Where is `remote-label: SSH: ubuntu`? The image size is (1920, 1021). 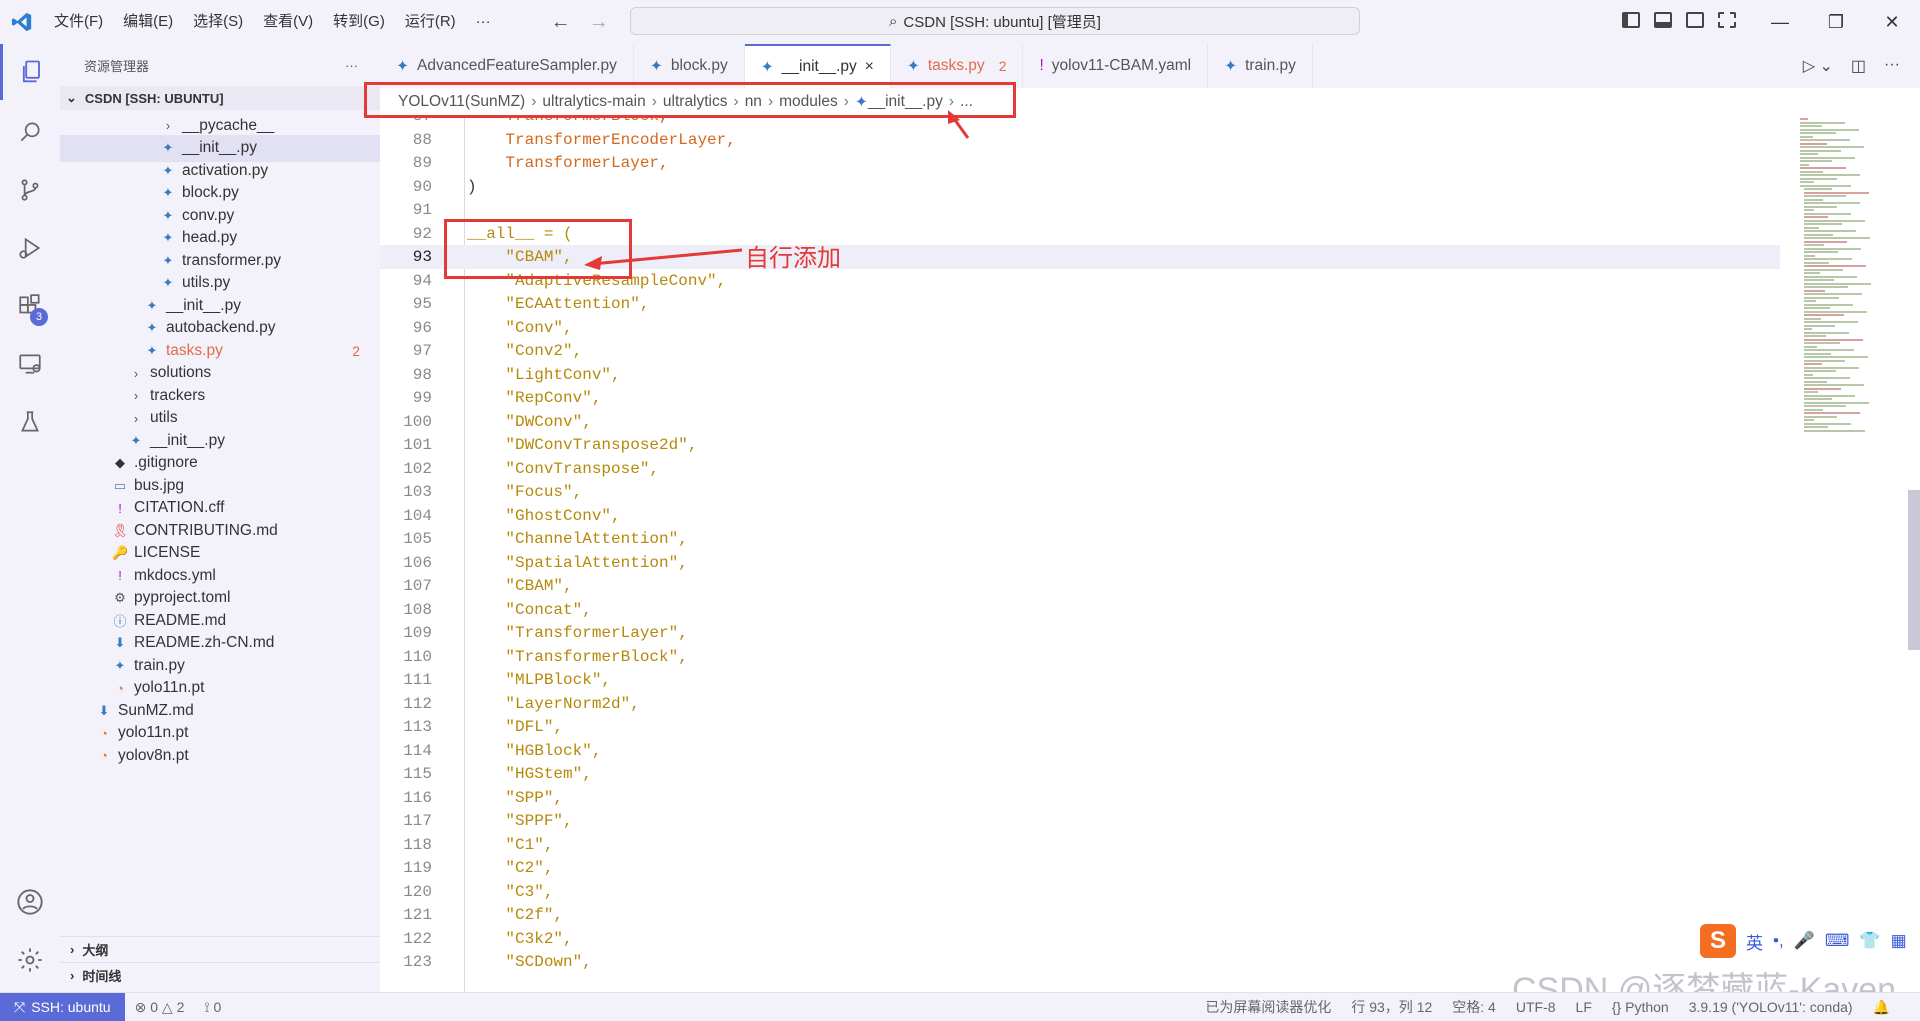
remote-label: SSH: ubuntu is located at coordinates (71, 1007).